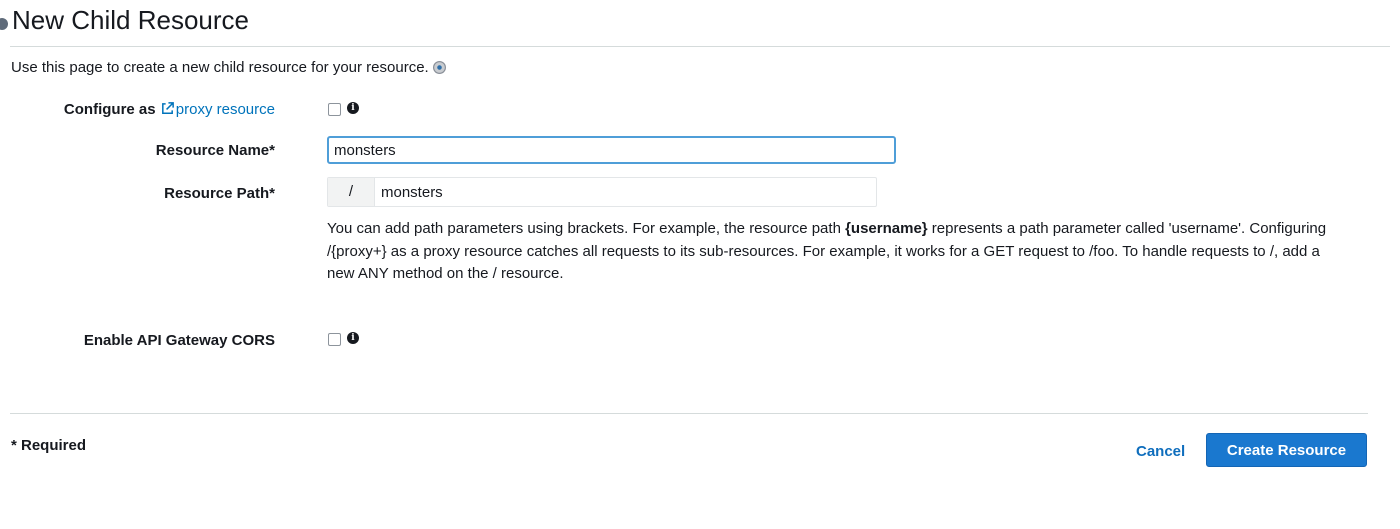 This screenshot has width=1400, height=529. What do you see at coordinates (439, 67) in the screenshot?
I see `info-icon` at bounding box center [439, 67].